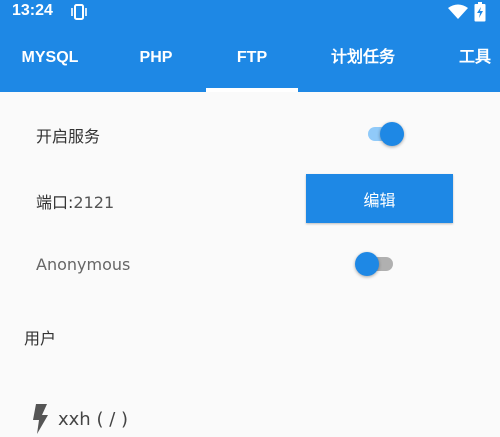  Describe the element at coordinates (363, 58) in the screenshot. I see `tab-scheduled-tasks: 计划任务` at that location.